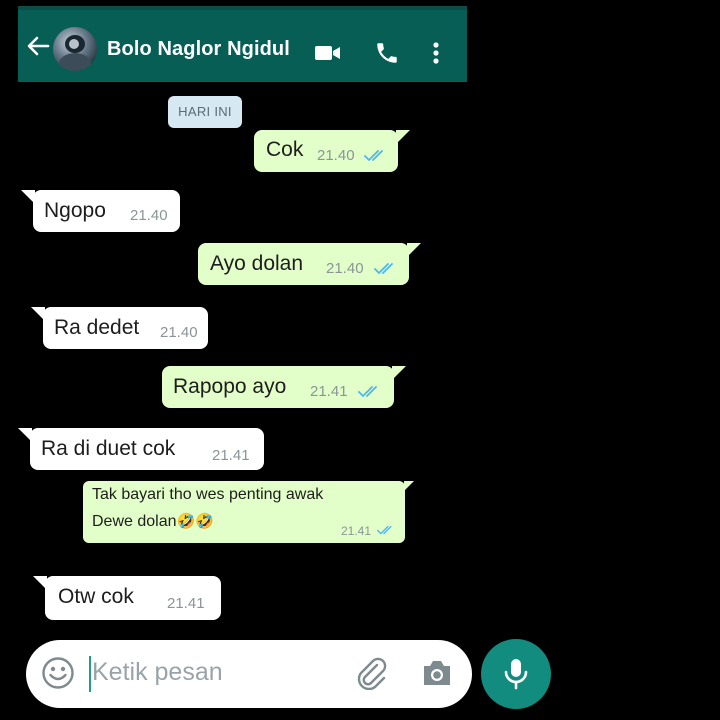 The image size is (720, 720). I want to click on date-separator: HARI INI, so click(205, 112).